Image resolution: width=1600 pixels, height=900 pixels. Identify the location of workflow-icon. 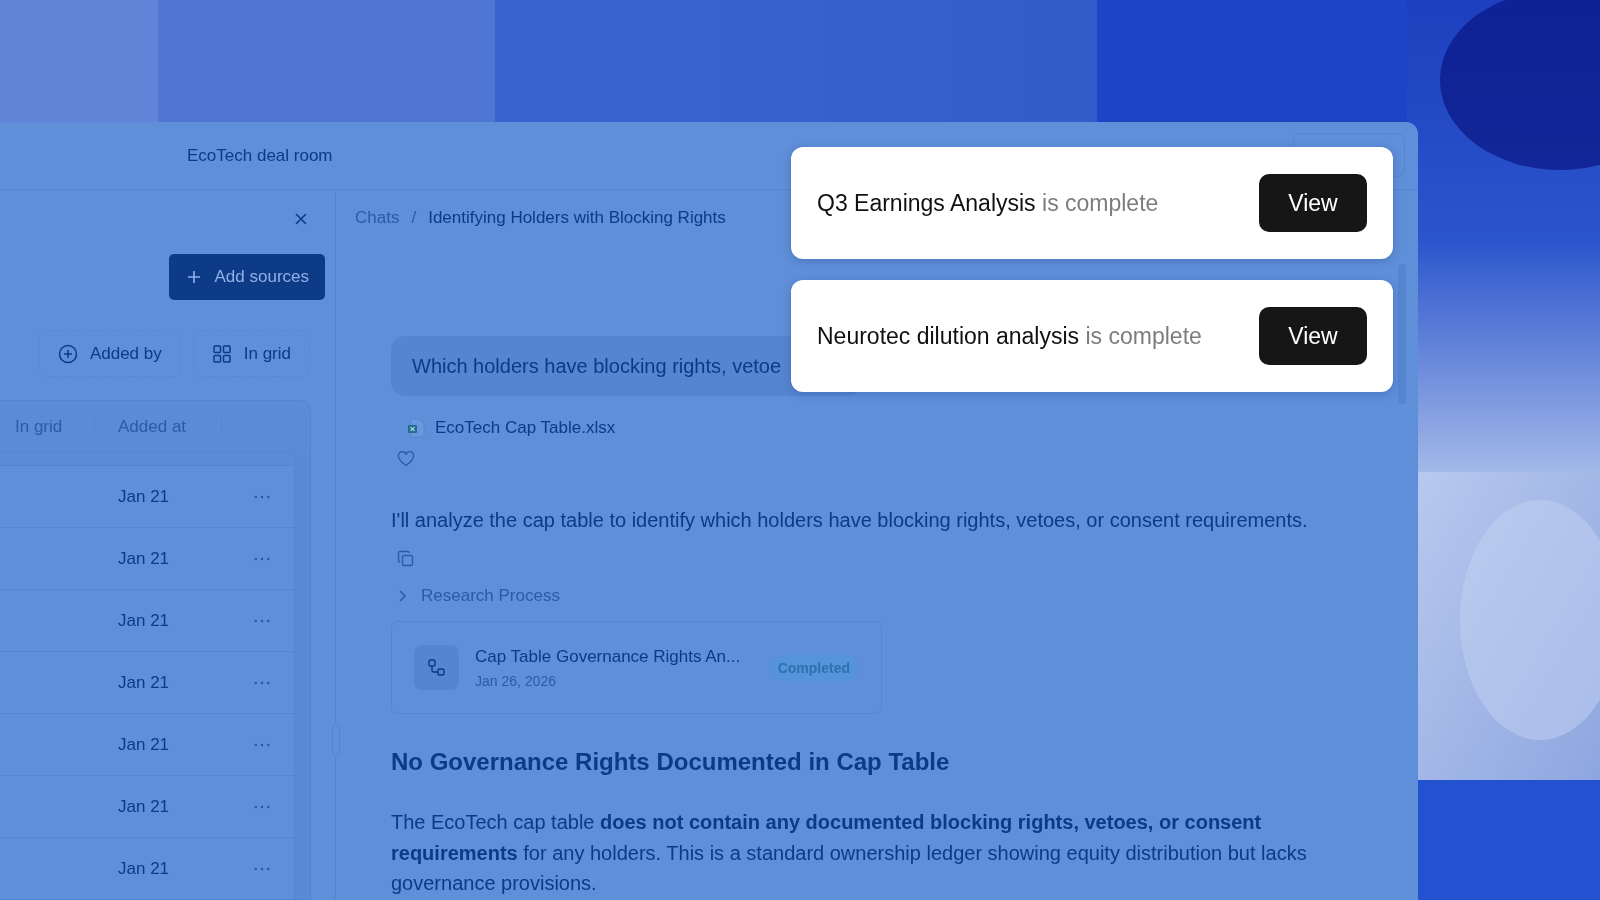
(436, 667).